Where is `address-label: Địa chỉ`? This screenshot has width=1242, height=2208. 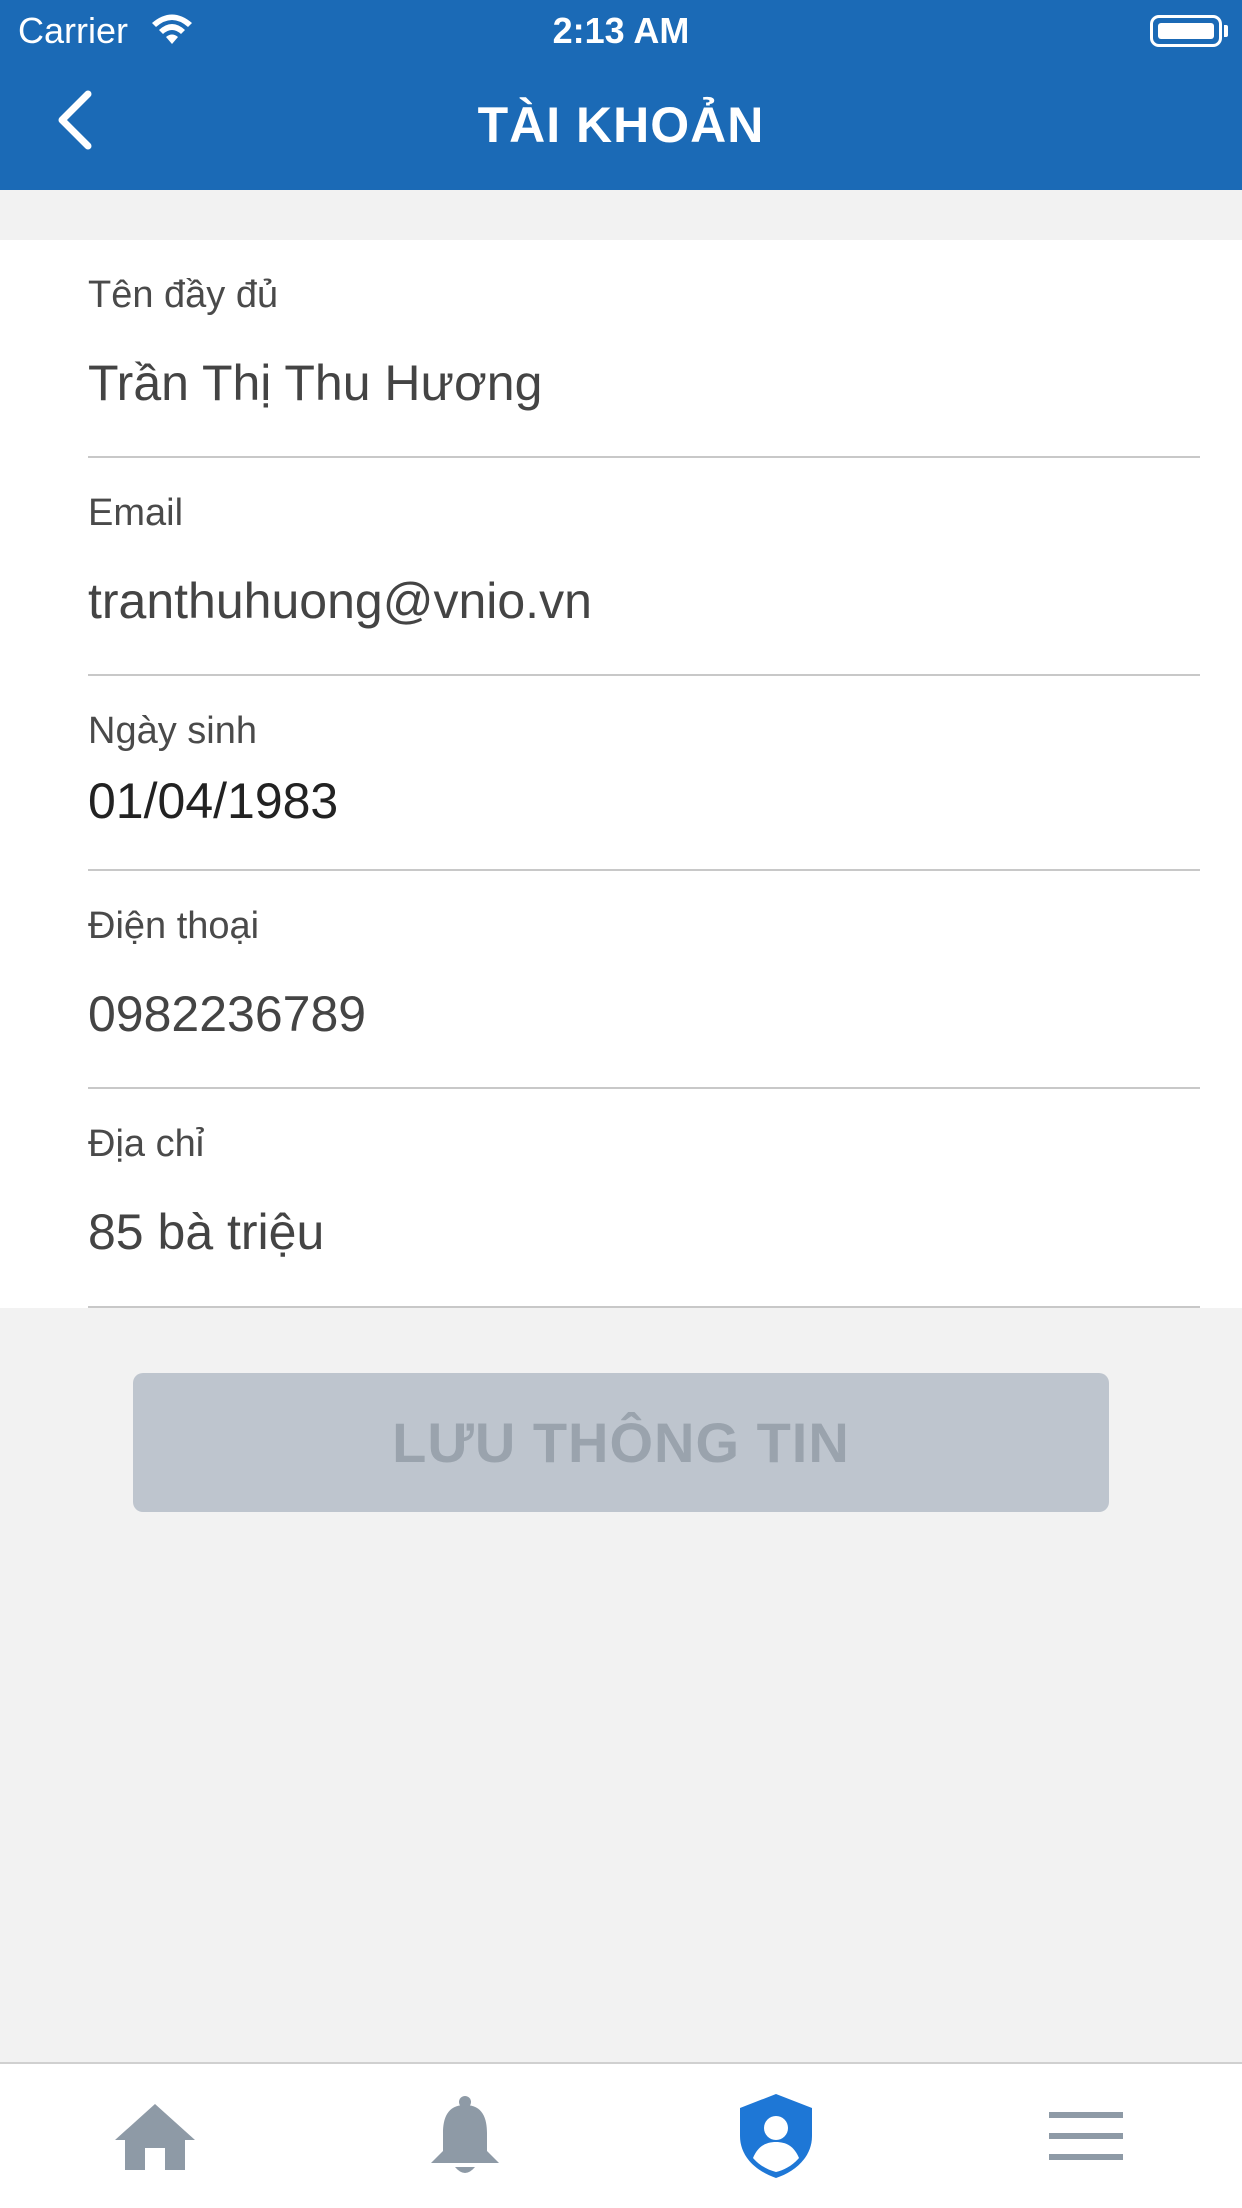 address-label: Địa chỉ is located at coordinates (146, 1144).